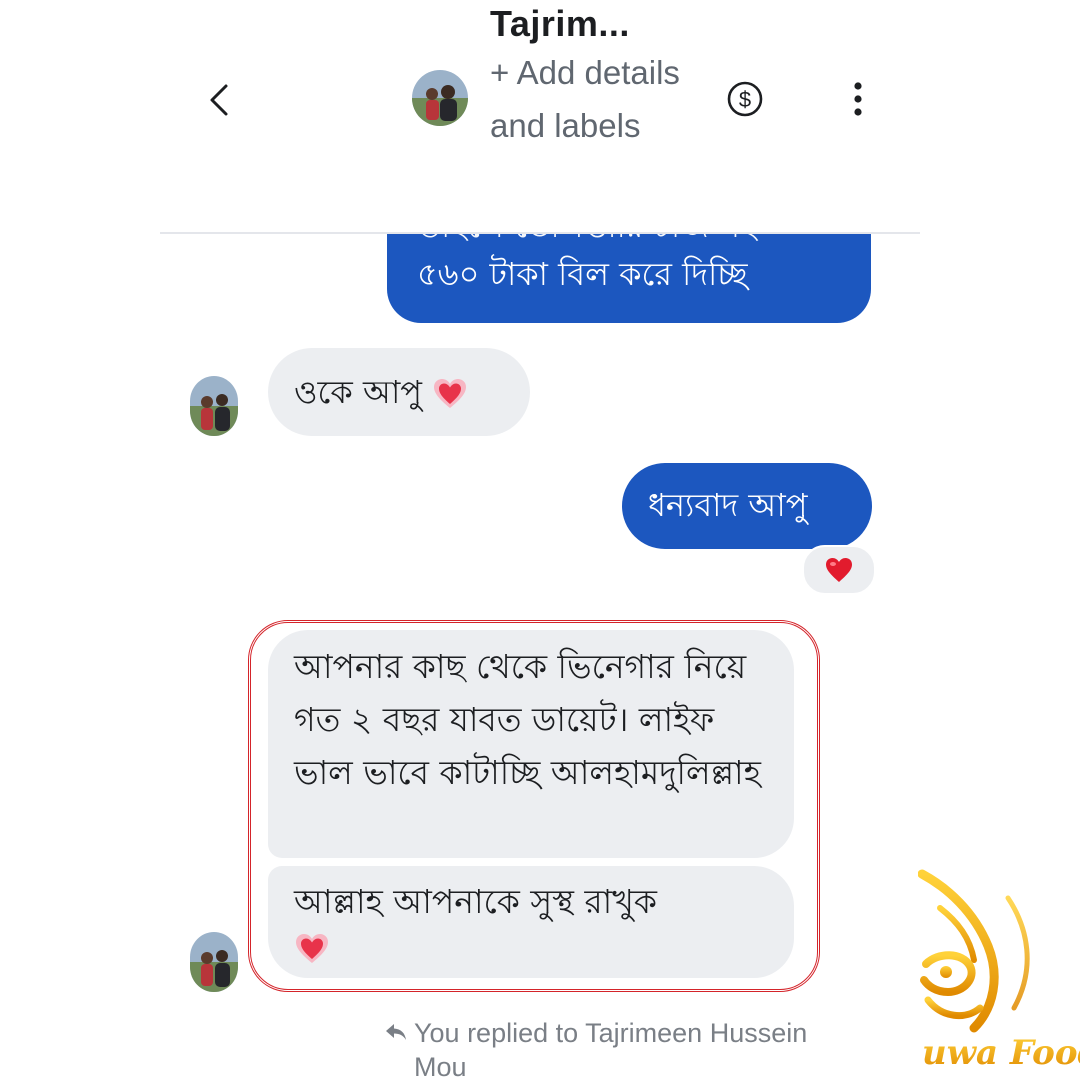  I want to click on message-text: ৫৬০ টাকা বিল করে দিচ্ছি, so click(582, 274).